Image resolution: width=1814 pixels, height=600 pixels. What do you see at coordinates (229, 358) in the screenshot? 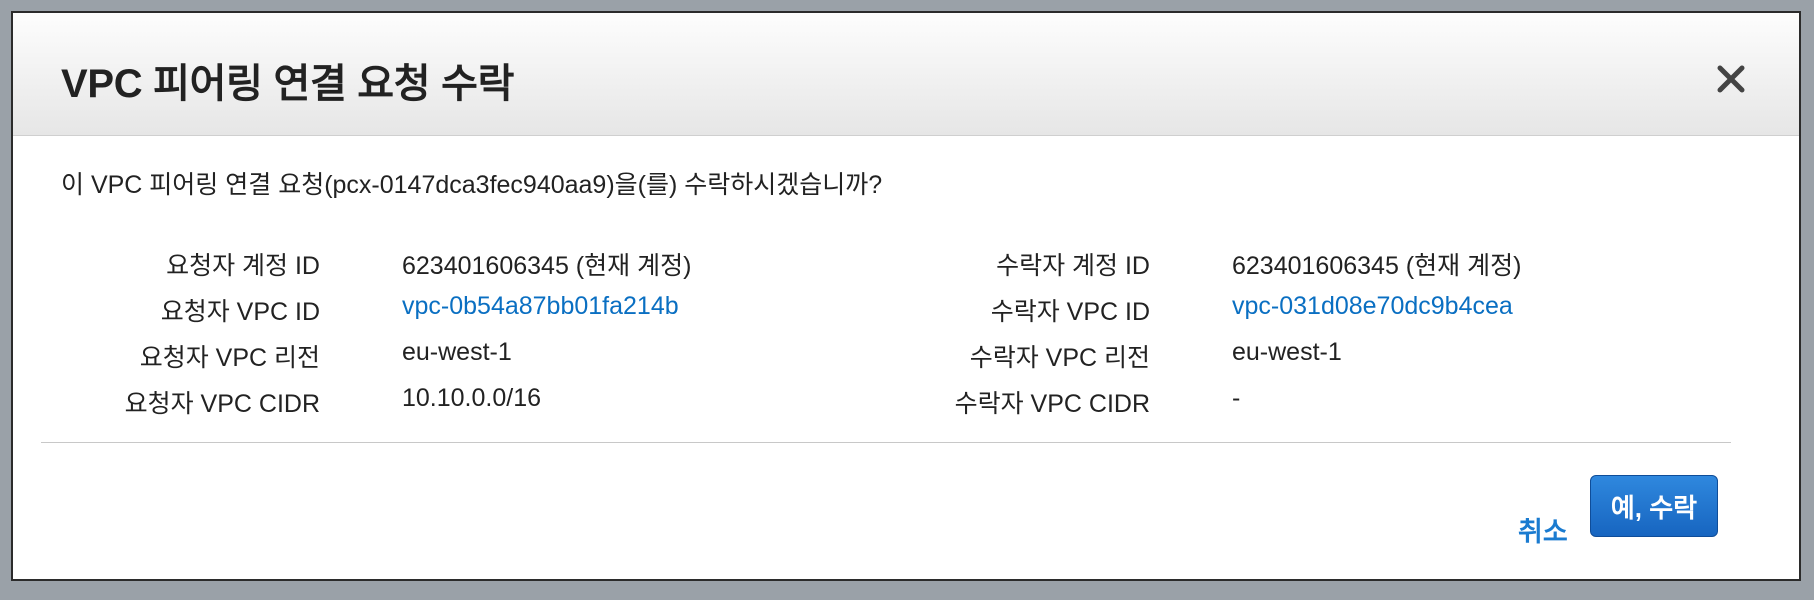
I see `requester-vpc-region-label: 요청자 VPC 리전` at bounding box center [229, 358].